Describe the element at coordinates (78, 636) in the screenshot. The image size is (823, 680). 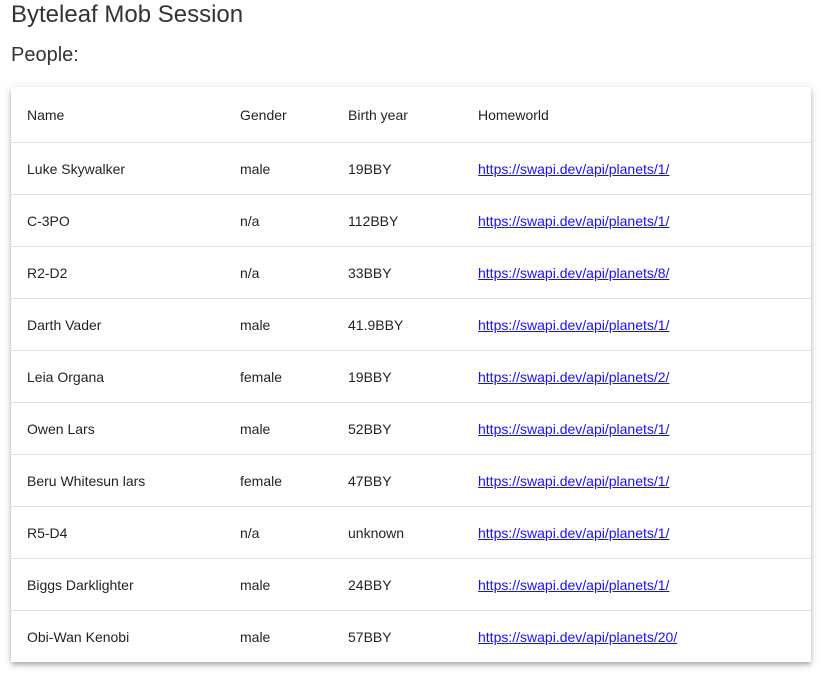
I see `cell-name: Obi-Wan Kenobi` at that location.